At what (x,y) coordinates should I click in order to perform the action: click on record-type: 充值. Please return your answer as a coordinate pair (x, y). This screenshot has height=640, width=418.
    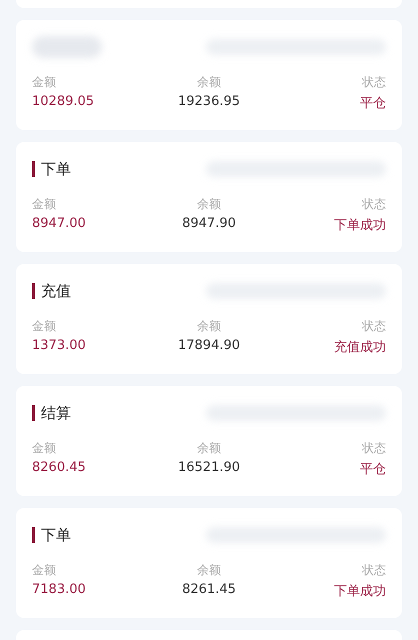
    Looking at the image, I should click on (56, 291).